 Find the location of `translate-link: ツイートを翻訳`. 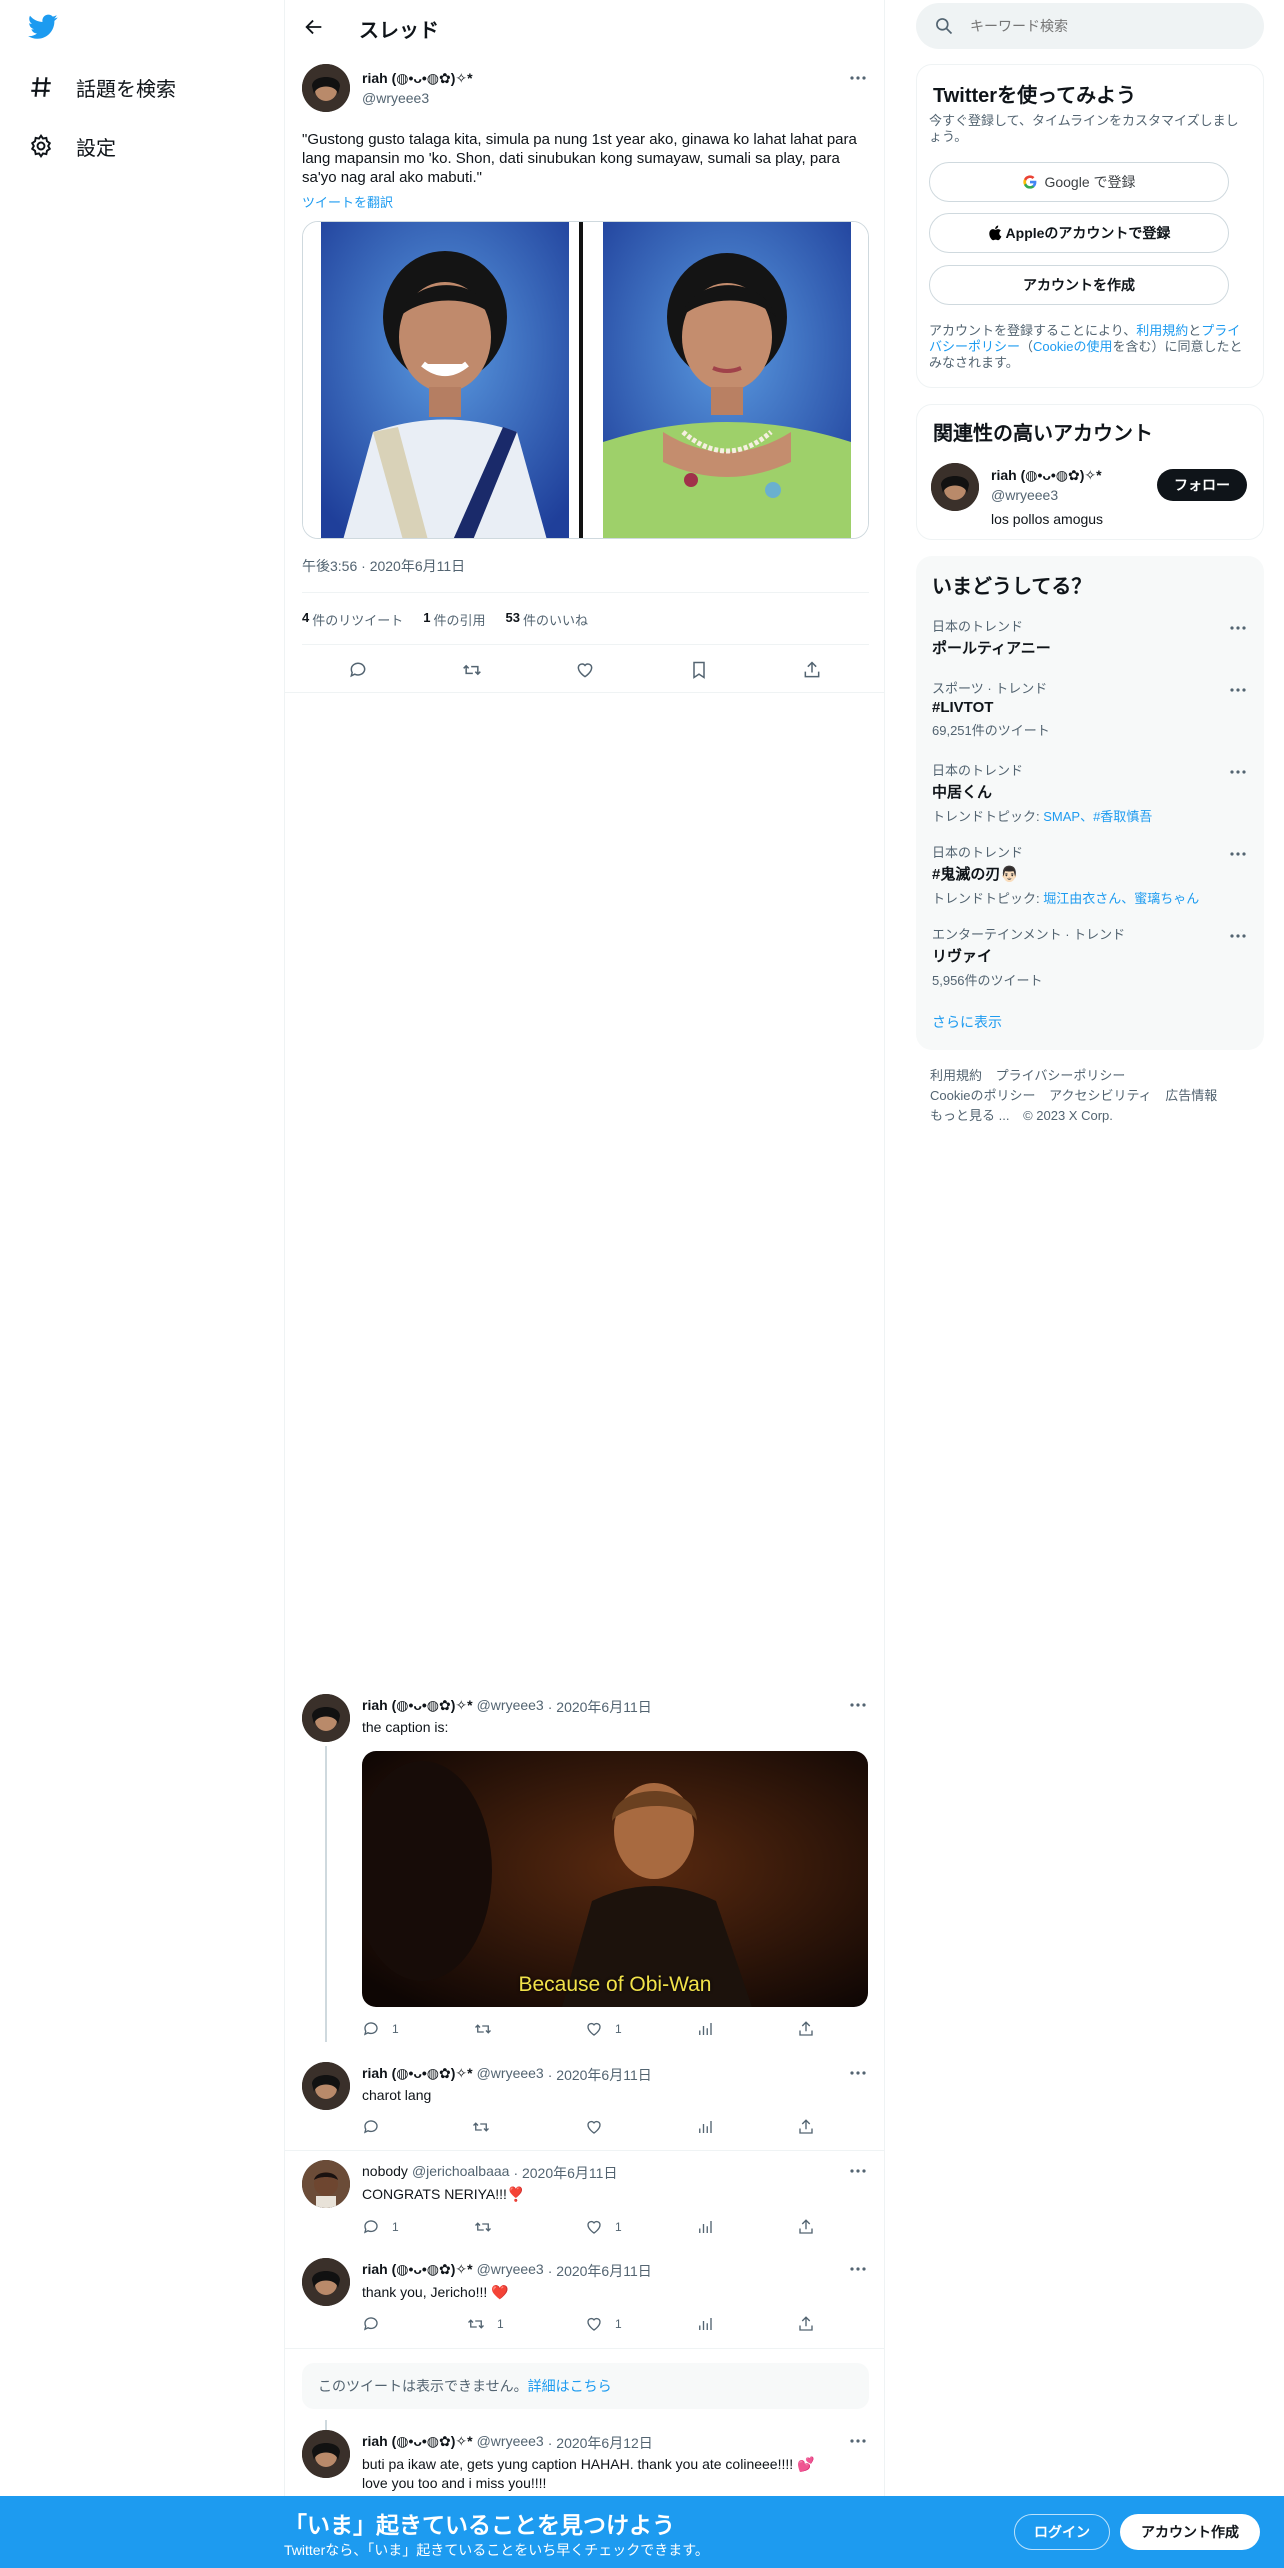

translate-link: ツイートを翻訳 is located at coordinates (347, 201).